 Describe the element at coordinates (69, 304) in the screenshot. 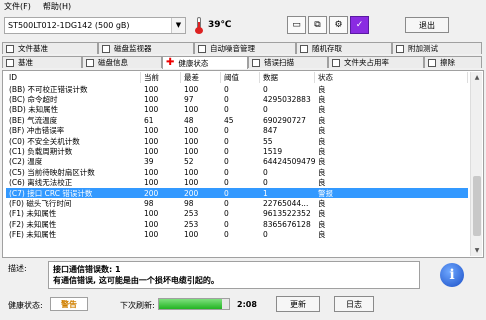

I see `health-status-badge: 警告` at that location.